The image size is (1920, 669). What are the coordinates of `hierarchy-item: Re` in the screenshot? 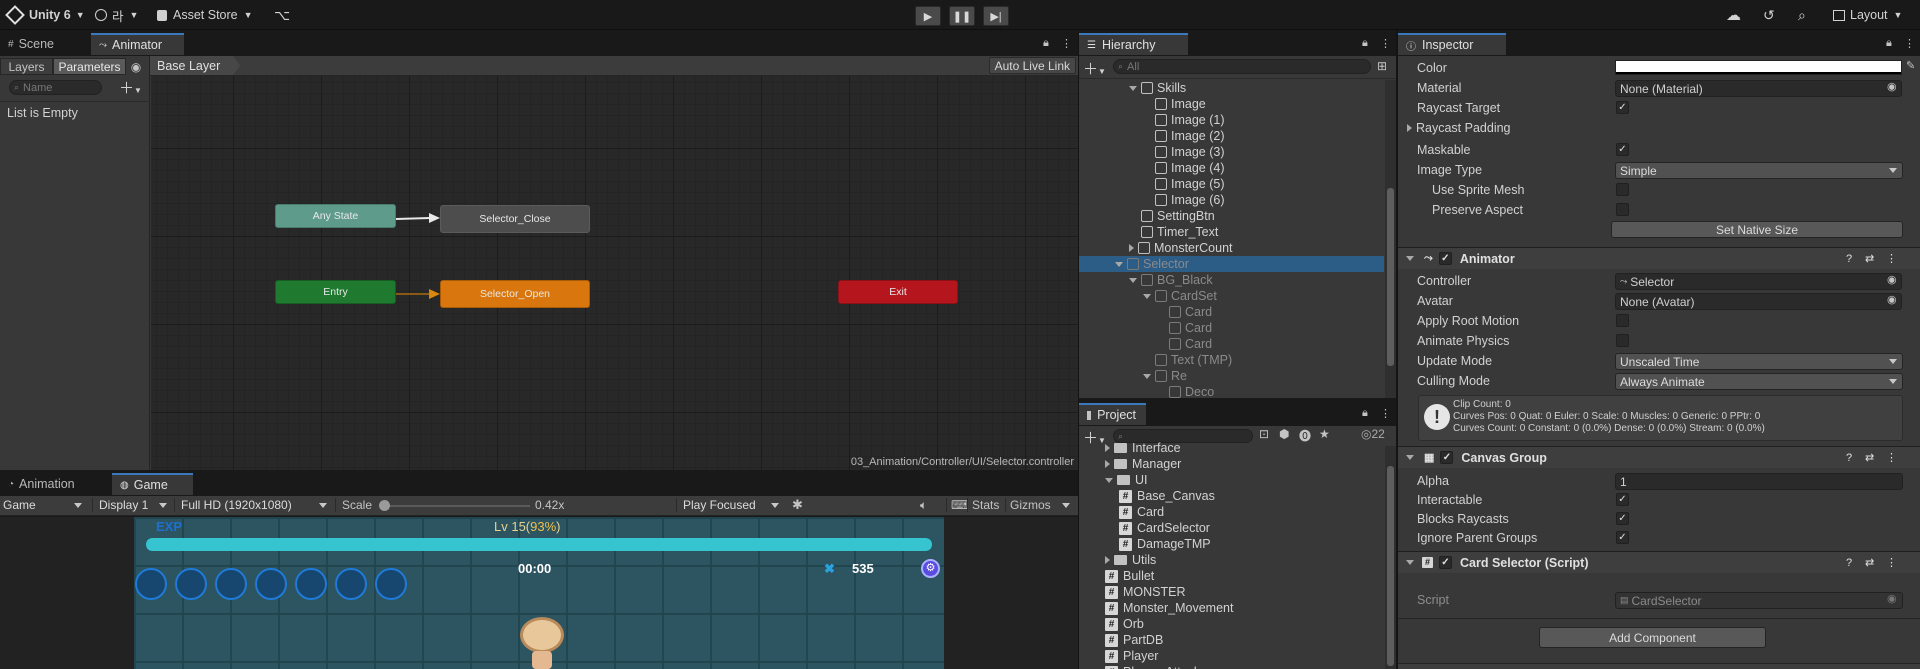 It's located at (1231, 376).